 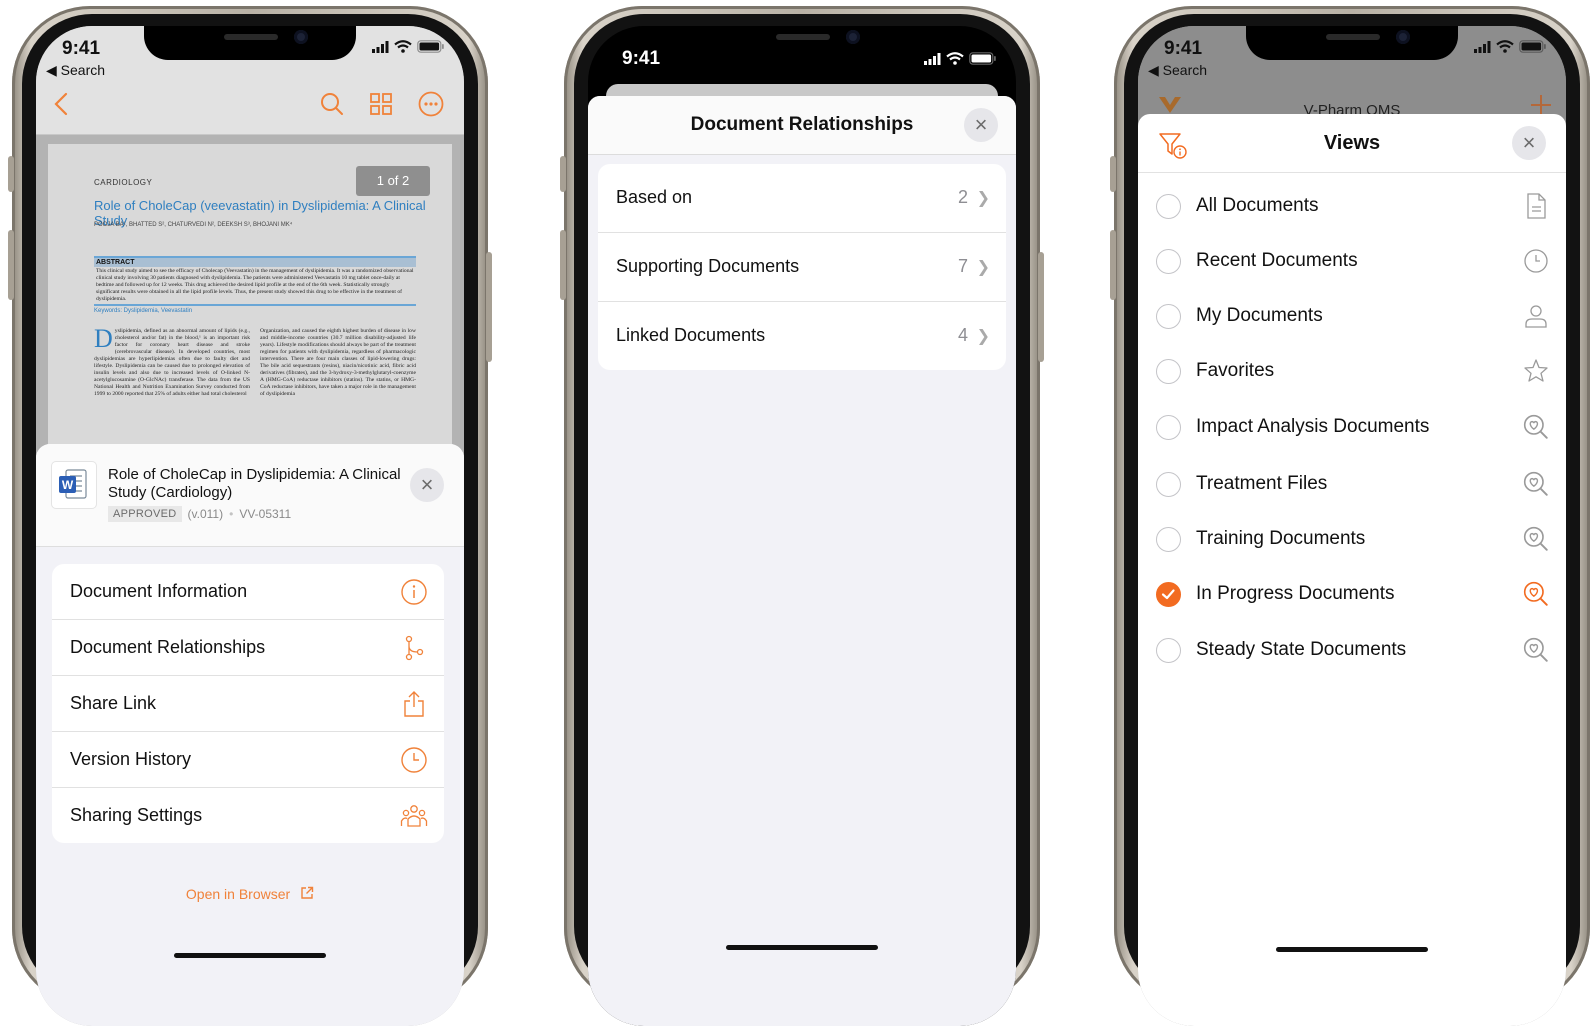 What do you see at coordinates (1352, 143) in the screenshot?
I see `sheet-title: Views` at bounding box center [1352, 143].